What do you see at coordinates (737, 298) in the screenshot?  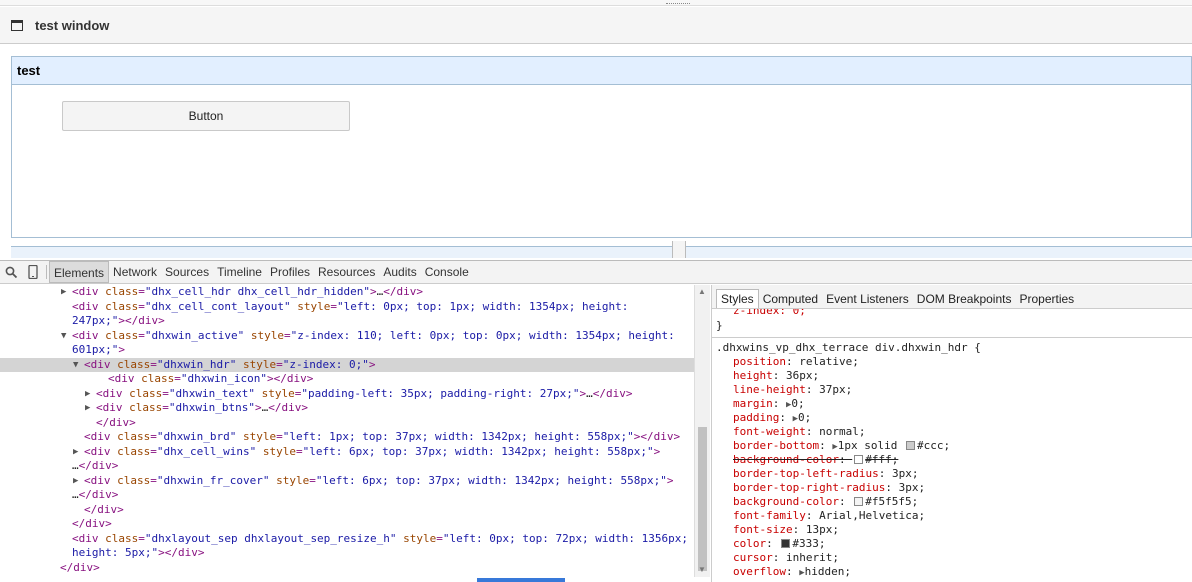 I see `styles-tab-styles: Styles` at bounding box center [737, 298].